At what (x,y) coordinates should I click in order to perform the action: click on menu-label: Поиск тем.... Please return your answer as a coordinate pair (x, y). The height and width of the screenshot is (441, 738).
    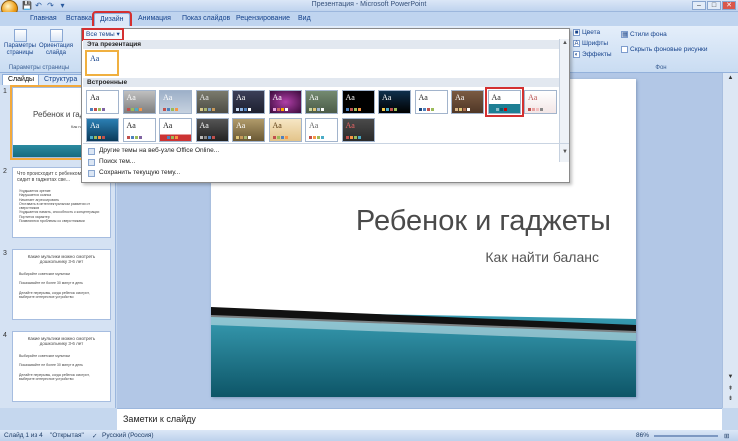
    Looking at the image, I should click on (117, 161).